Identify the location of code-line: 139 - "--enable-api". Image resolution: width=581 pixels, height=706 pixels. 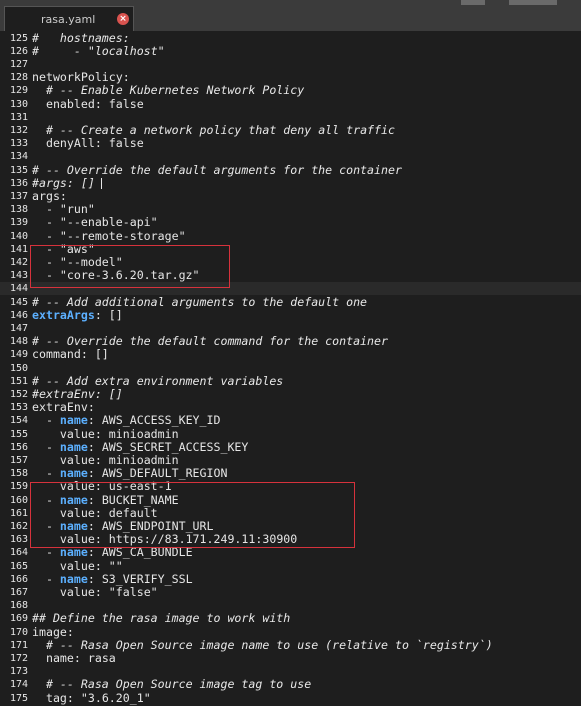
(290, 222).